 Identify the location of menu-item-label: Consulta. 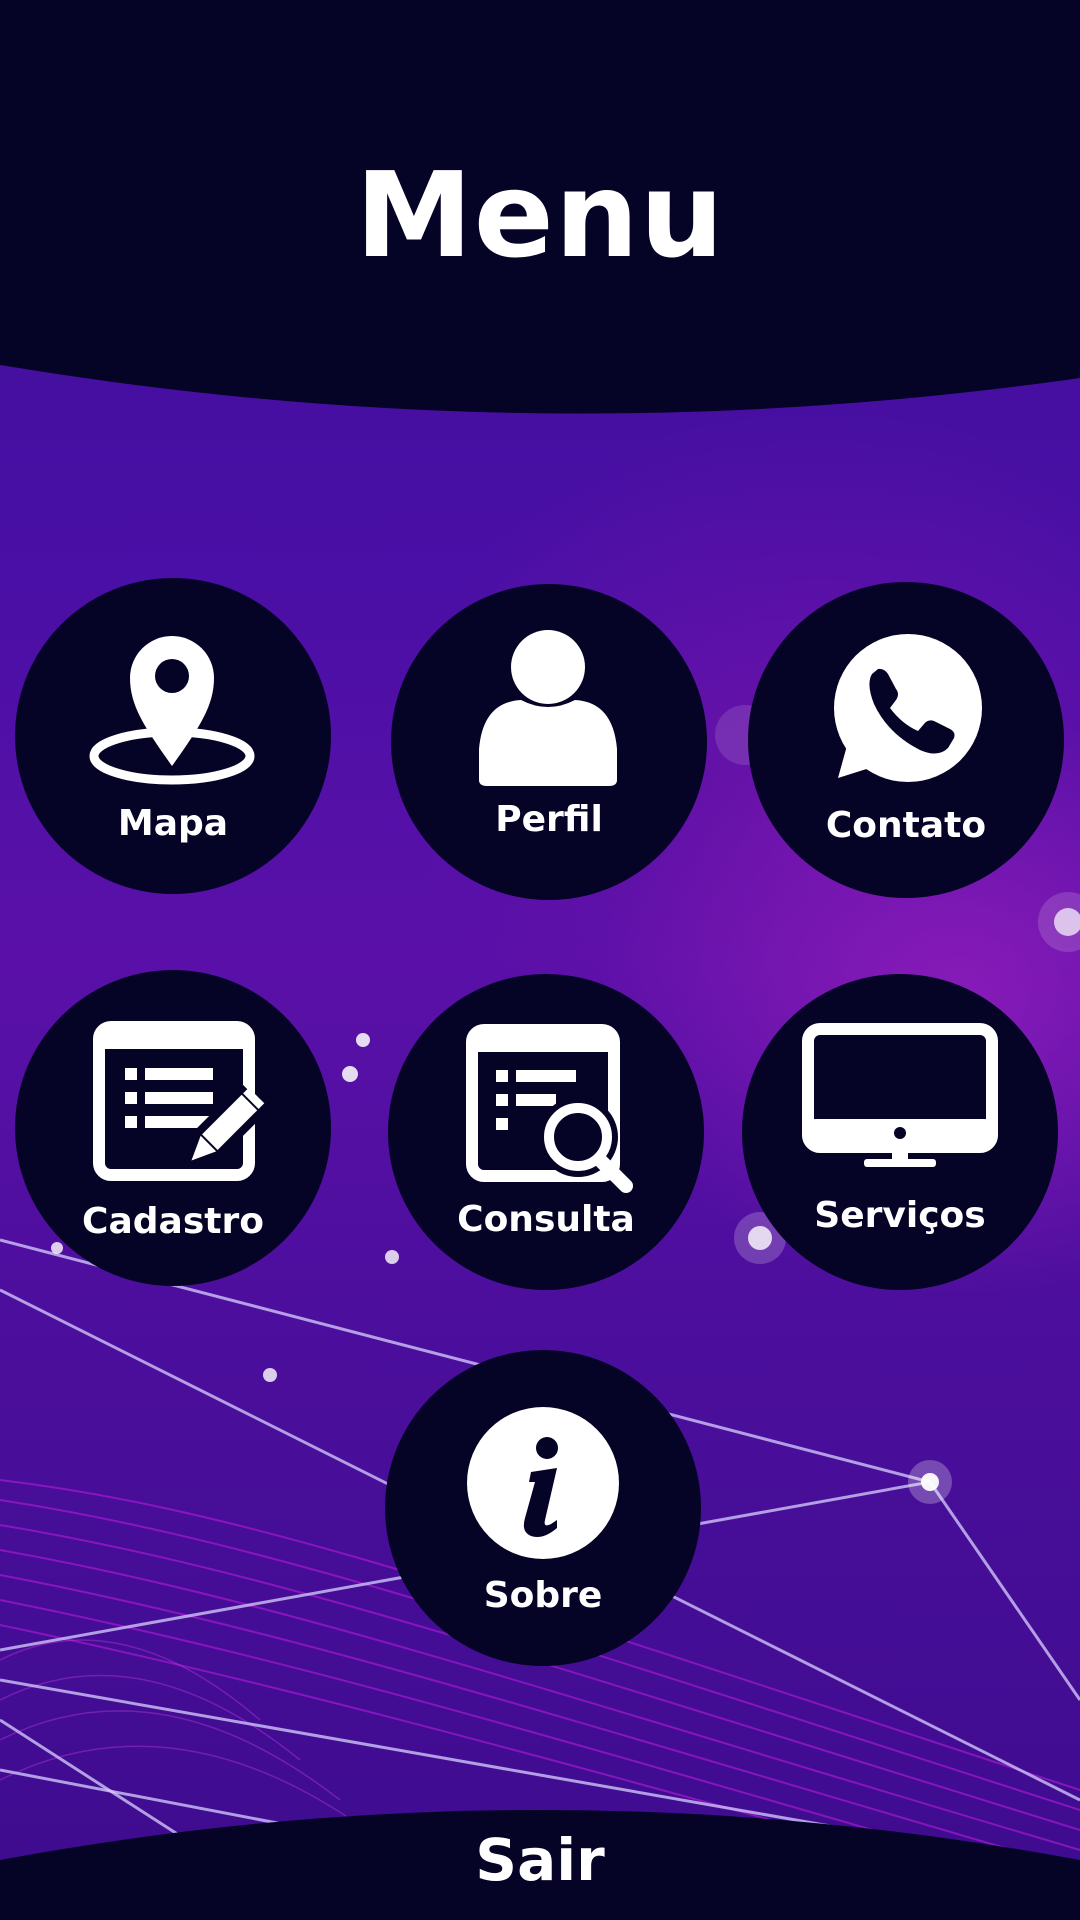
(546, 1219).